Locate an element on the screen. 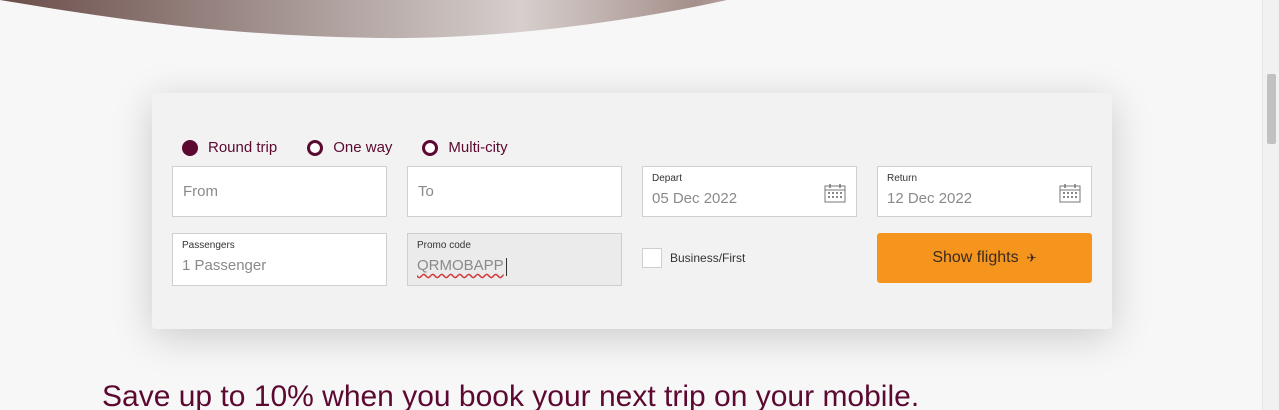  one-way-radio is located at coordinates (315, 147).